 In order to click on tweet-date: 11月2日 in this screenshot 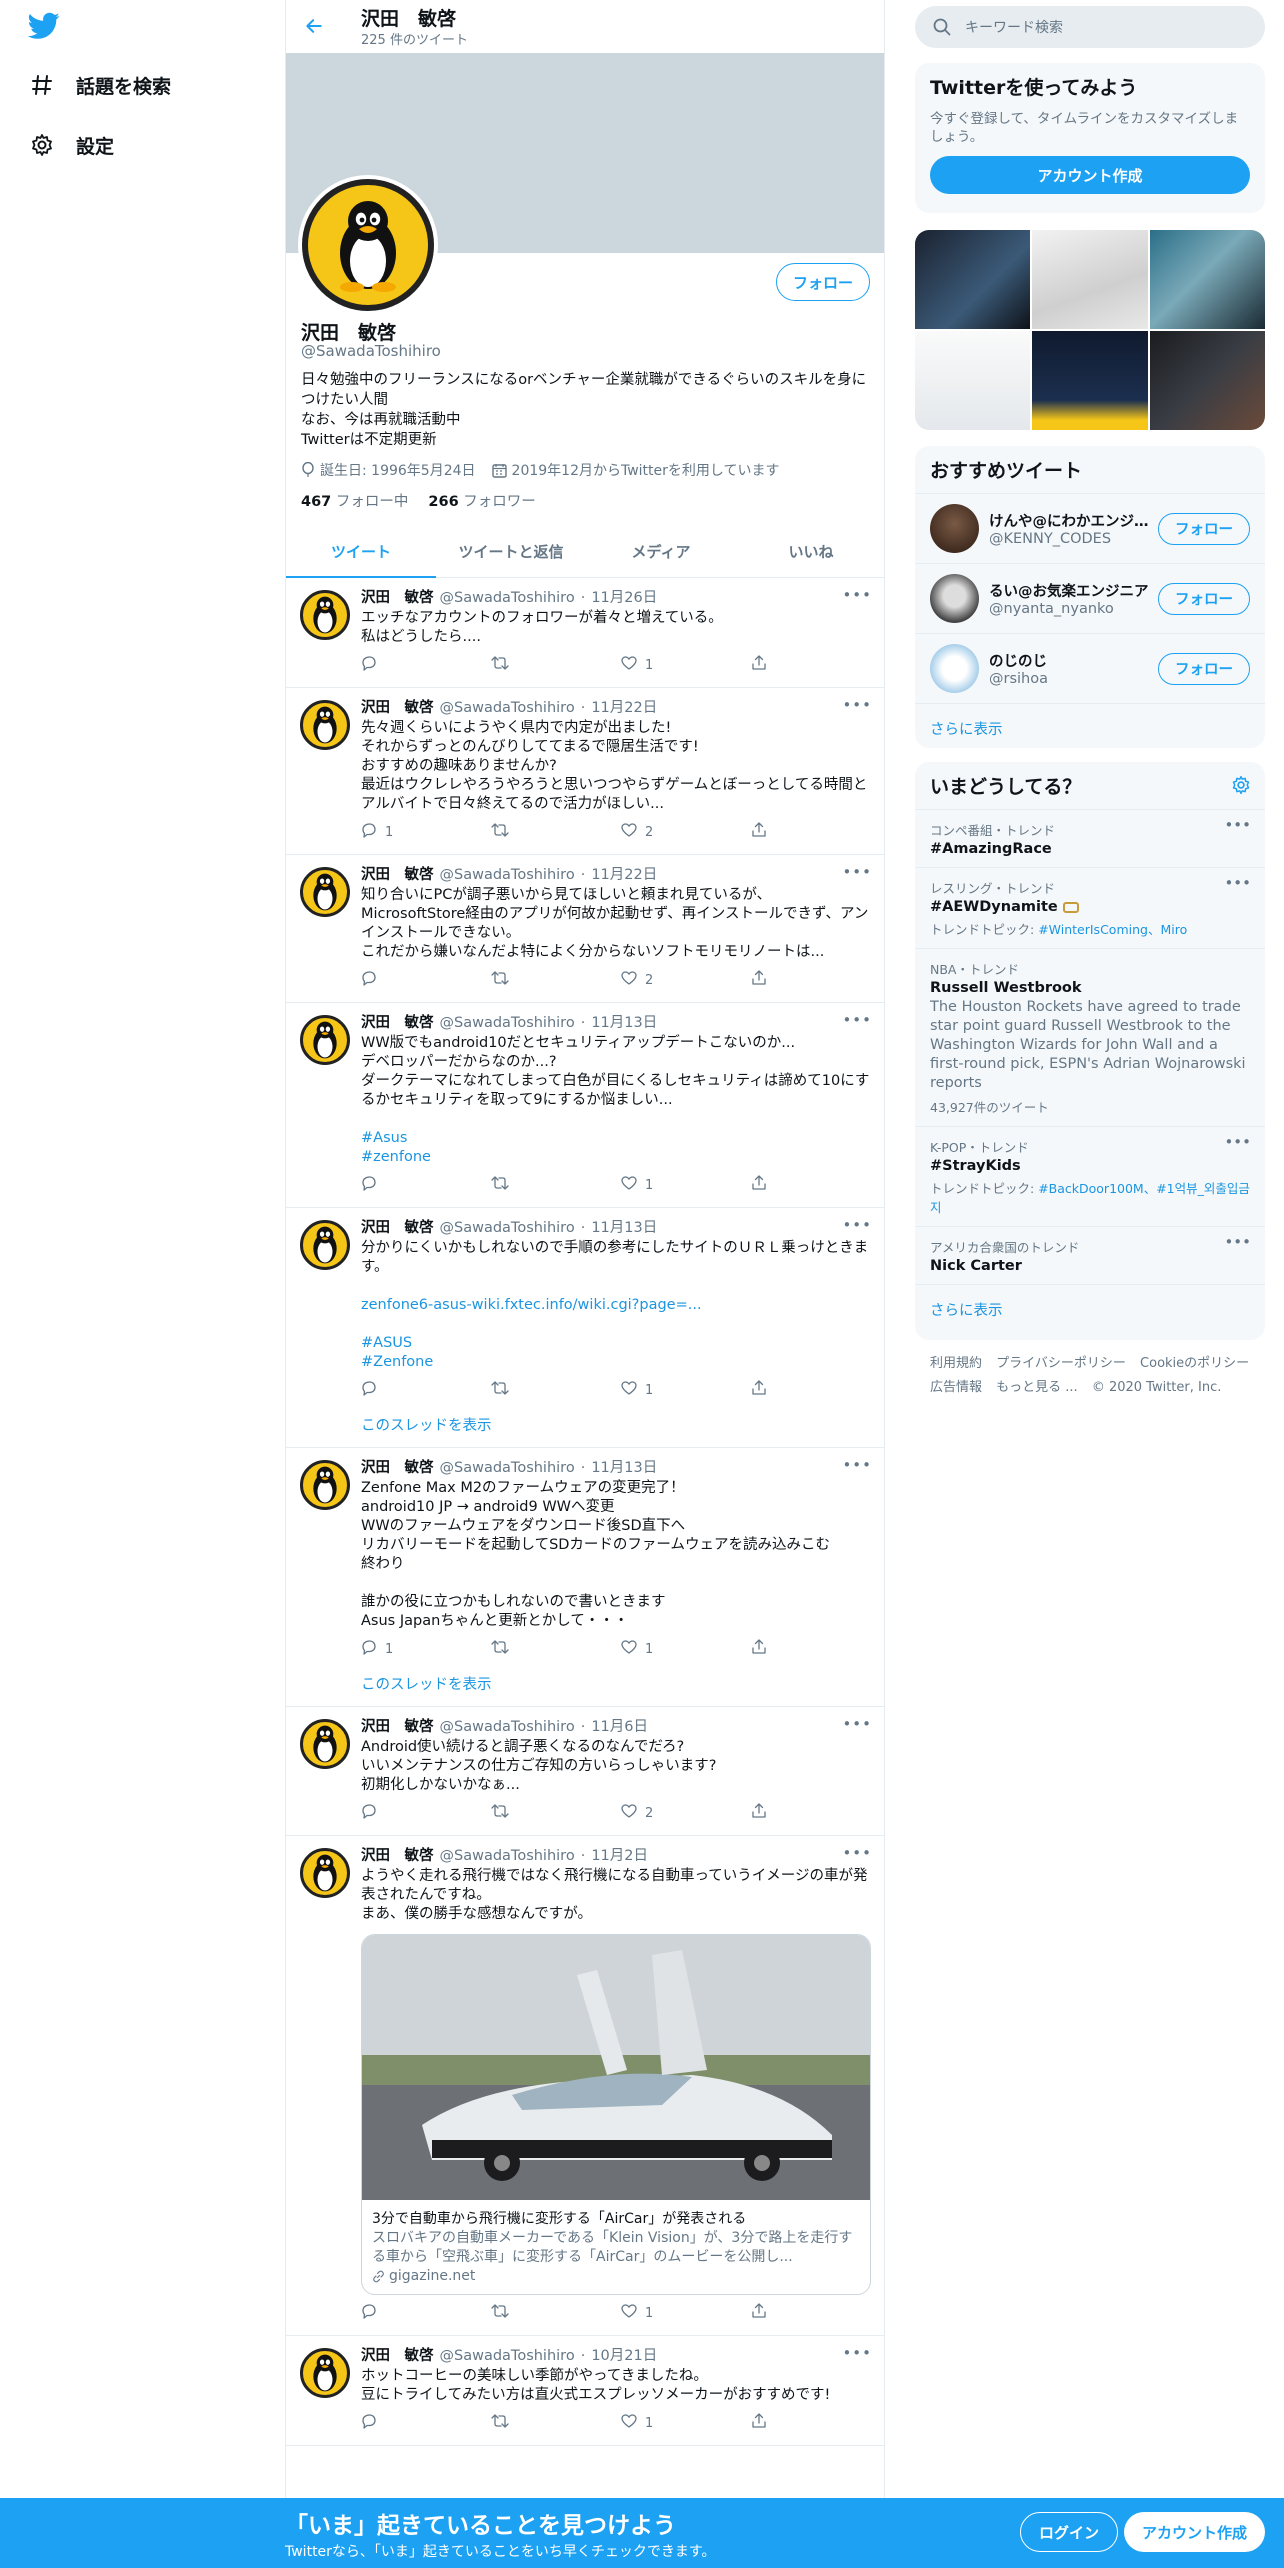, I will do `click(619, 1856)`.